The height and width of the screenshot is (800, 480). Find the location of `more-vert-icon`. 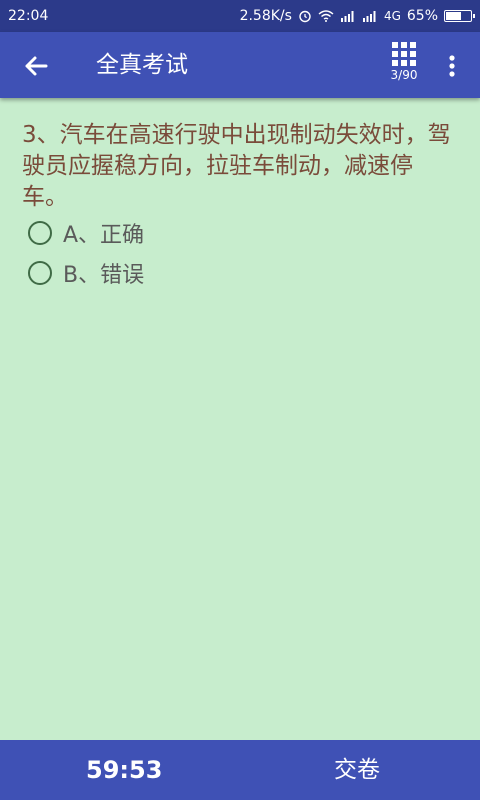

more-vert-icon is located at coordinates (452, 66).